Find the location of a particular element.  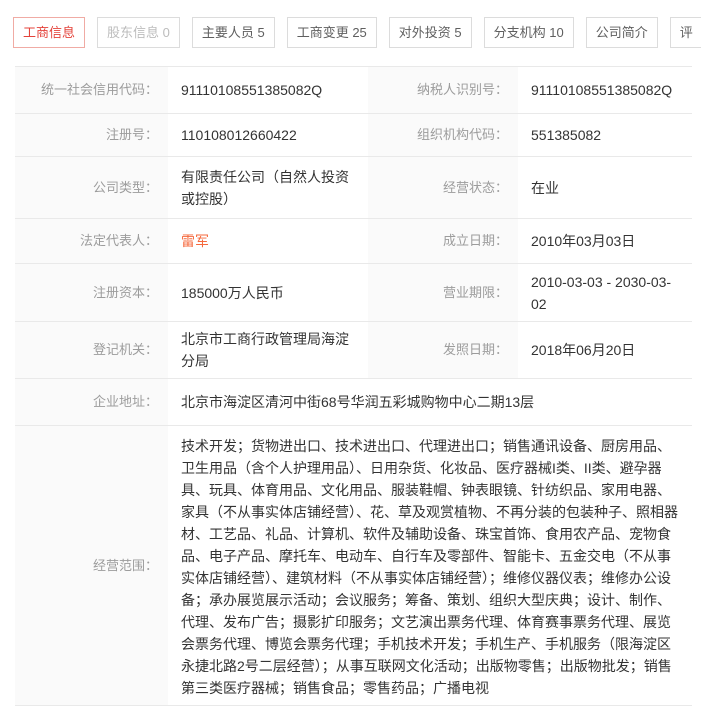

tab-key-personnel: 主要人员 5 is located at coordinates (233, 32).